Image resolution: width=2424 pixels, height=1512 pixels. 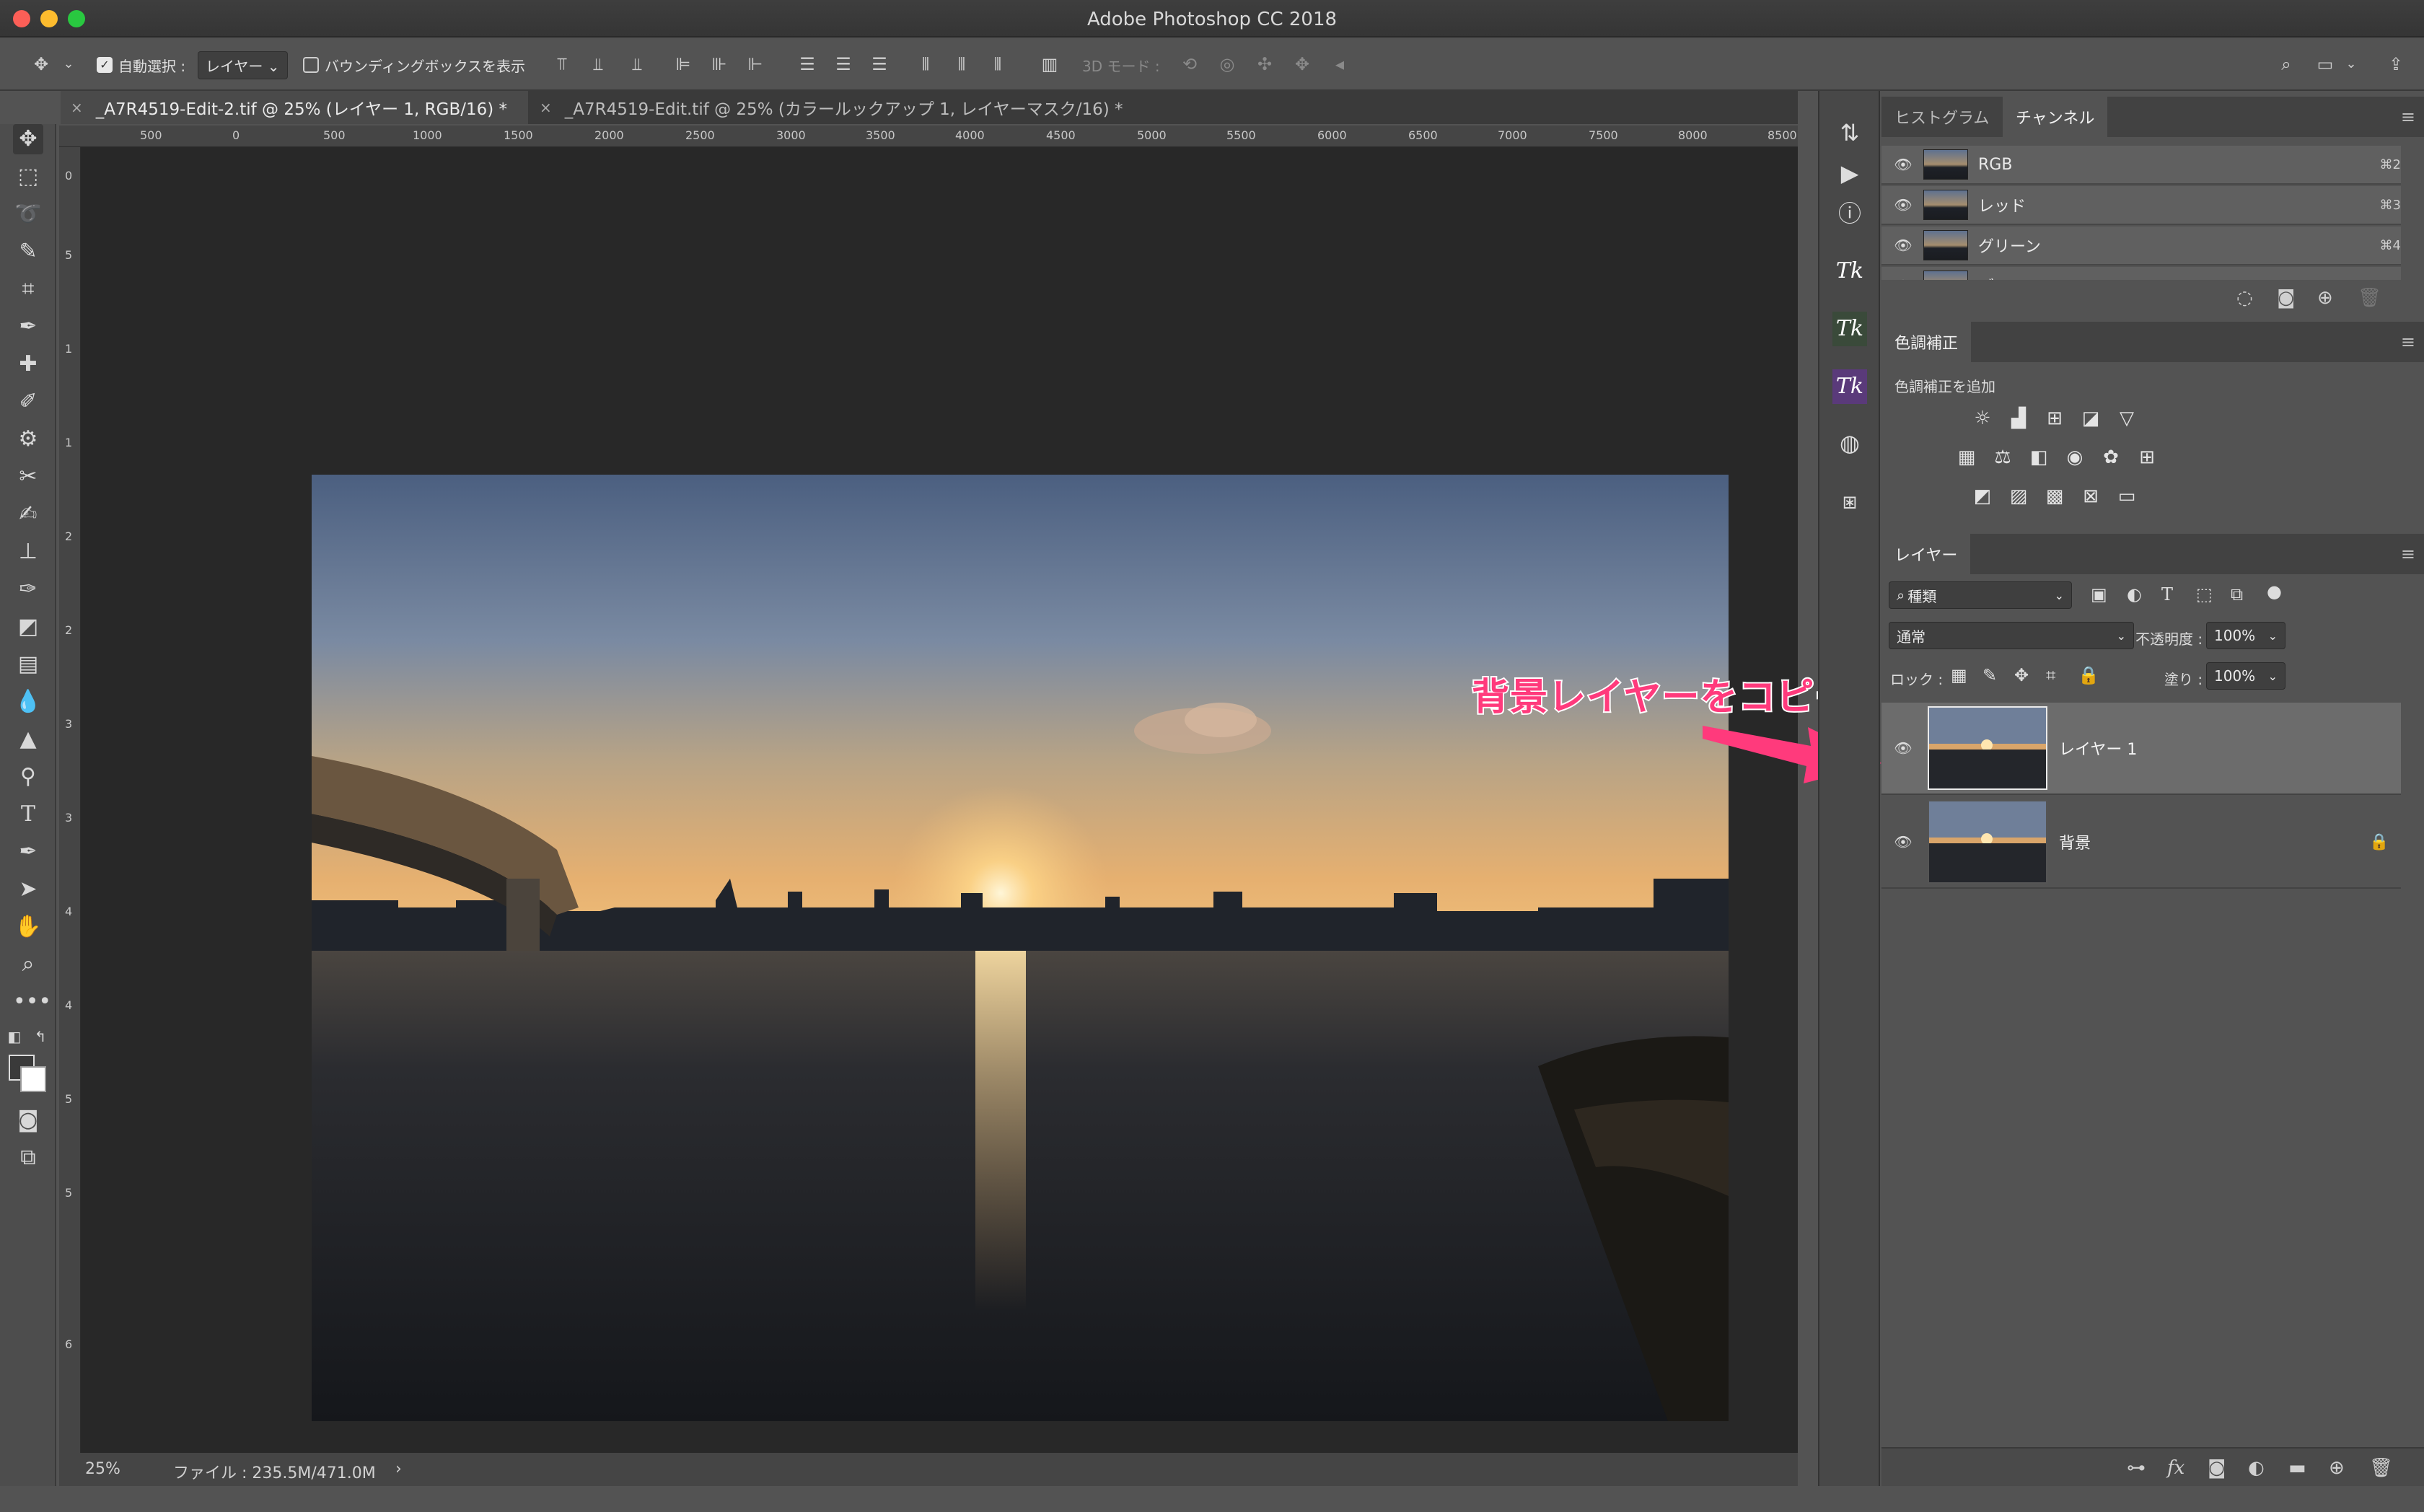 What do you see at coordinates (2055, 496) in the screenshot?
I see `threshold-icon: ▩` at bounding box center [2055, 496].